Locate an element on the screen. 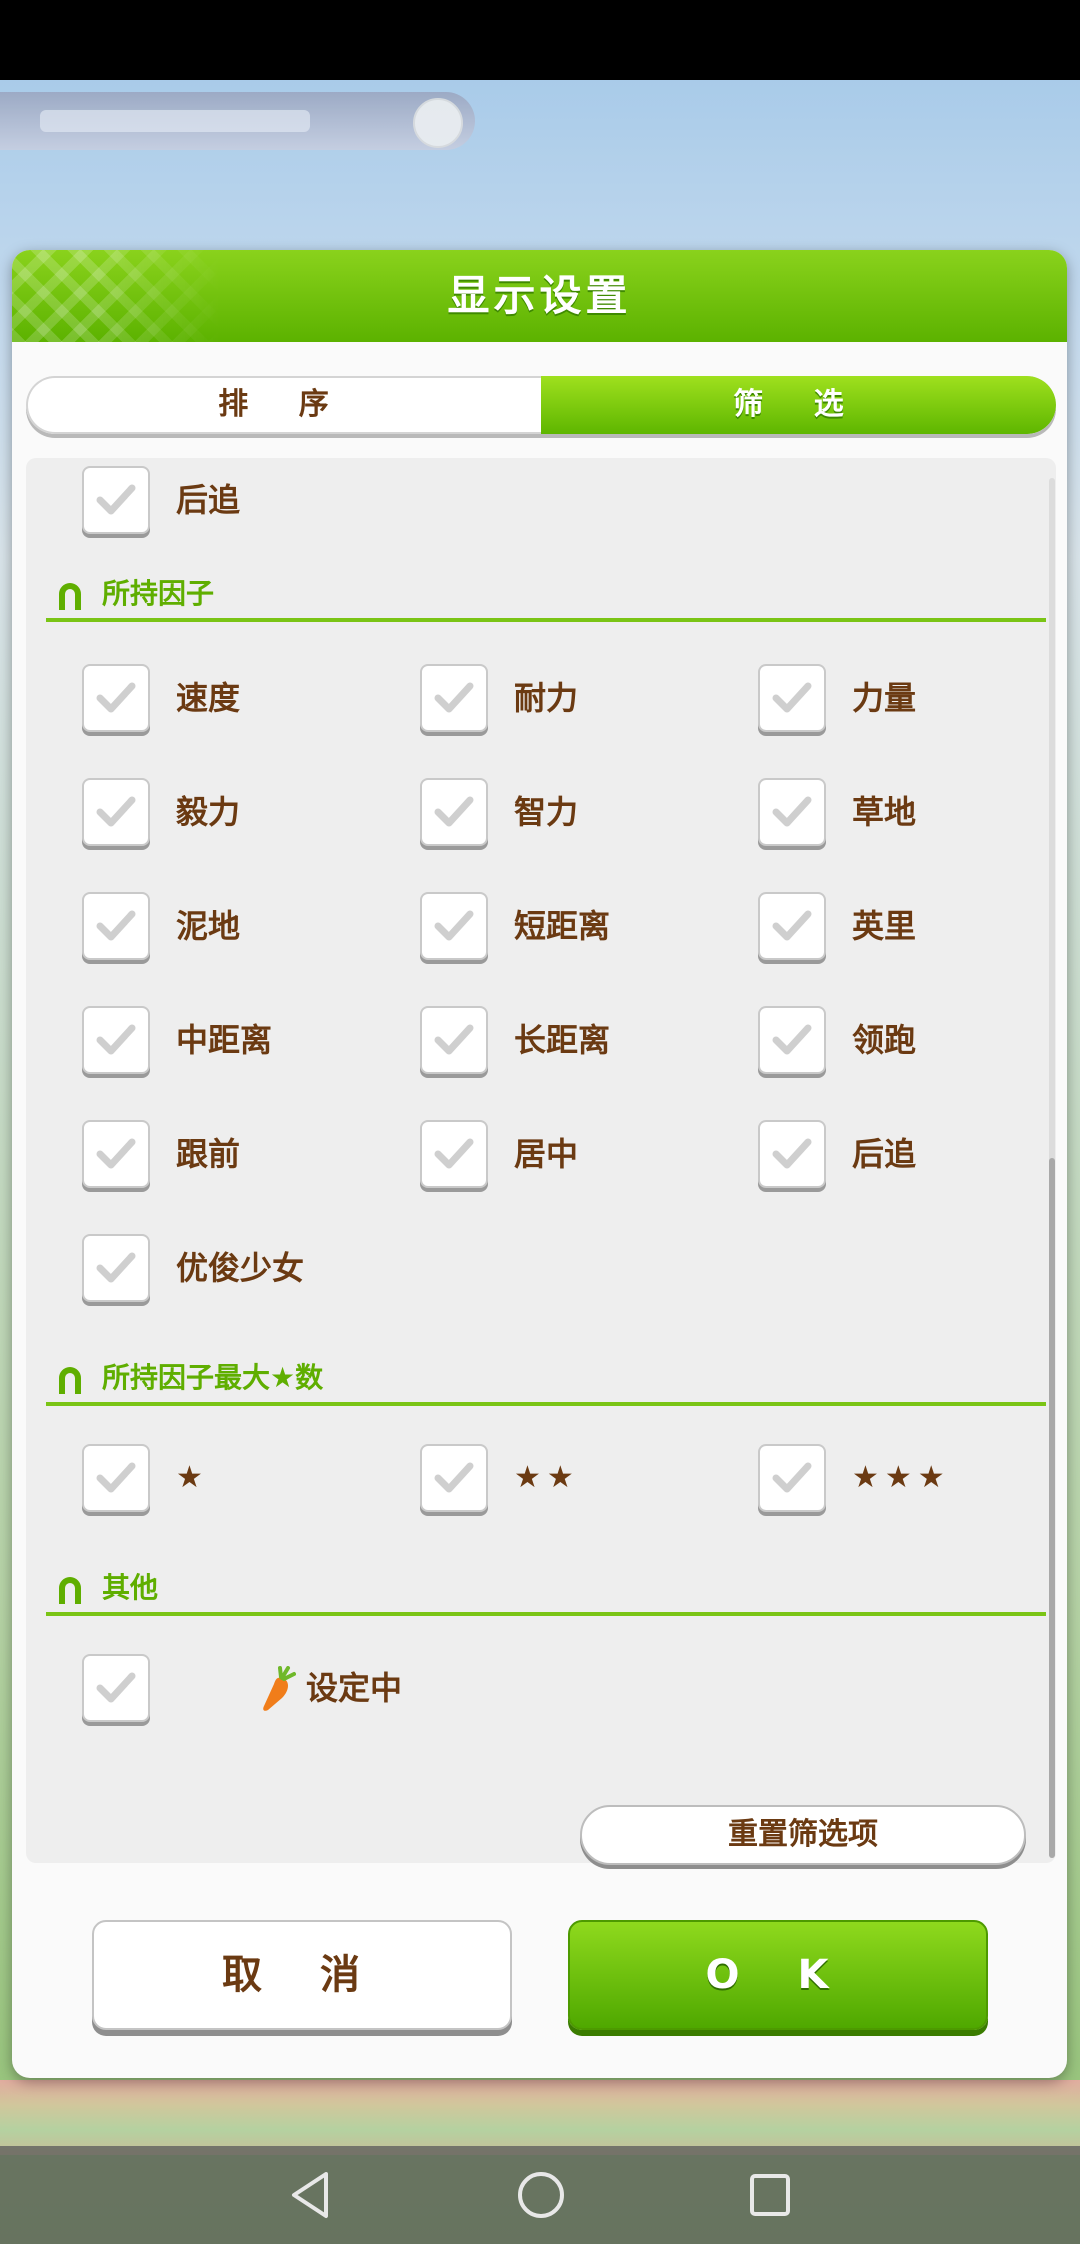 The width and height of the screenshot is (1080, 2244). checkbox-label: 短距离 is located at coordinates (562, 926).